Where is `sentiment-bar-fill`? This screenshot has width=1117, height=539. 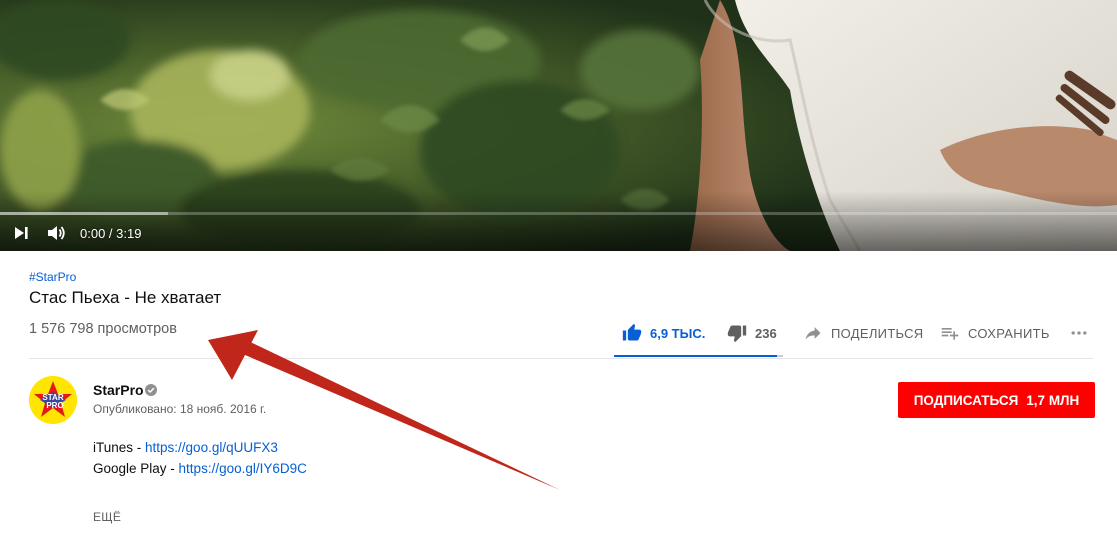
sentiment-bar-fill is located at coordinates (696, 356).